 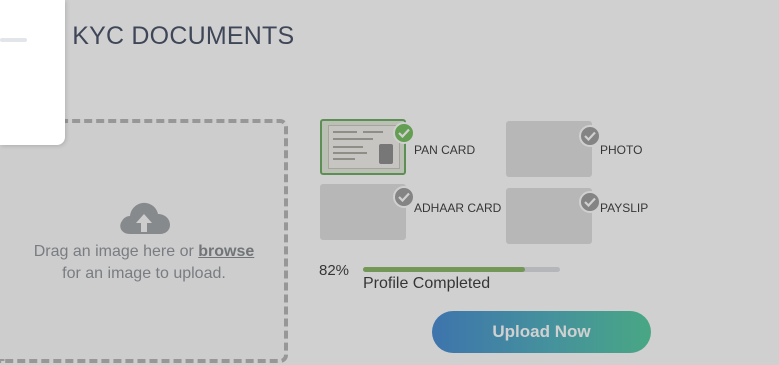 What do you see at coordinates (116, 251) in the screenshot?
I see `dropzone-text-before: Drag an image here or` at bounding box center [116, 251].